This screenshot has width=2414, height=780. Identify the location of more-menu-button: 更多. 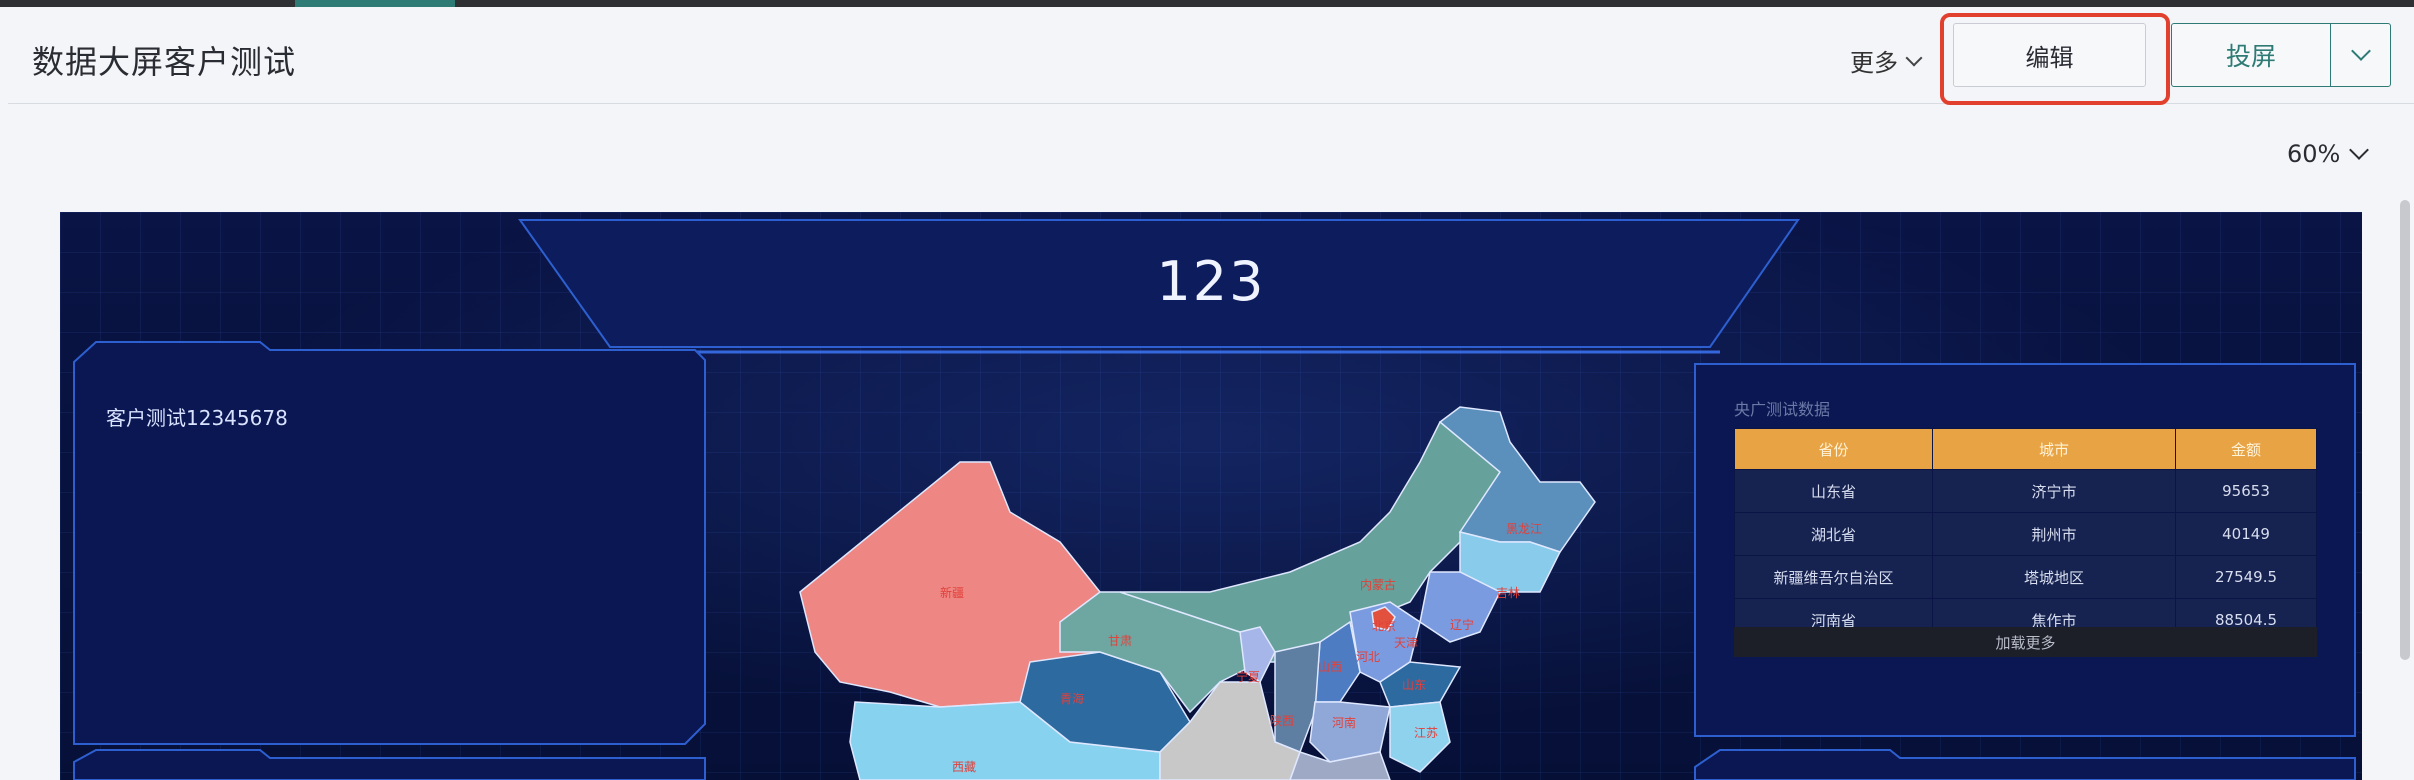
(1886, 60).